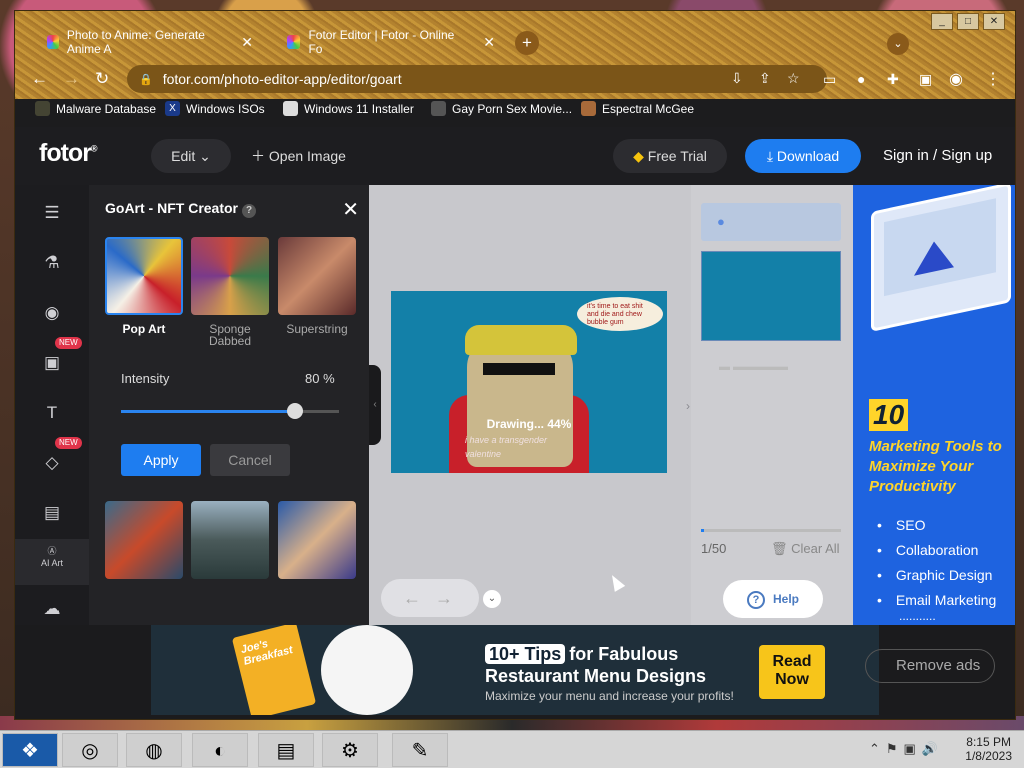 Image resolution: width=1024 pixels, height=768 pixels. Describe the element at coordinates (230, 411) in the screenshot. I see `intensity-slider` at that location.